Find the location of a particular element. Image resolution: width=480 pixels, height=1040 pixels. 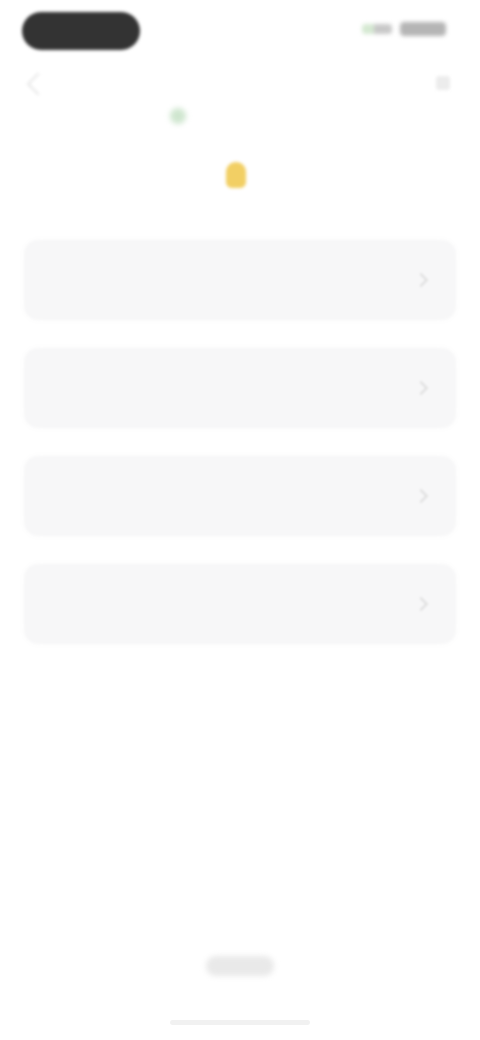

status-icons is located at coordinates (404, 29).